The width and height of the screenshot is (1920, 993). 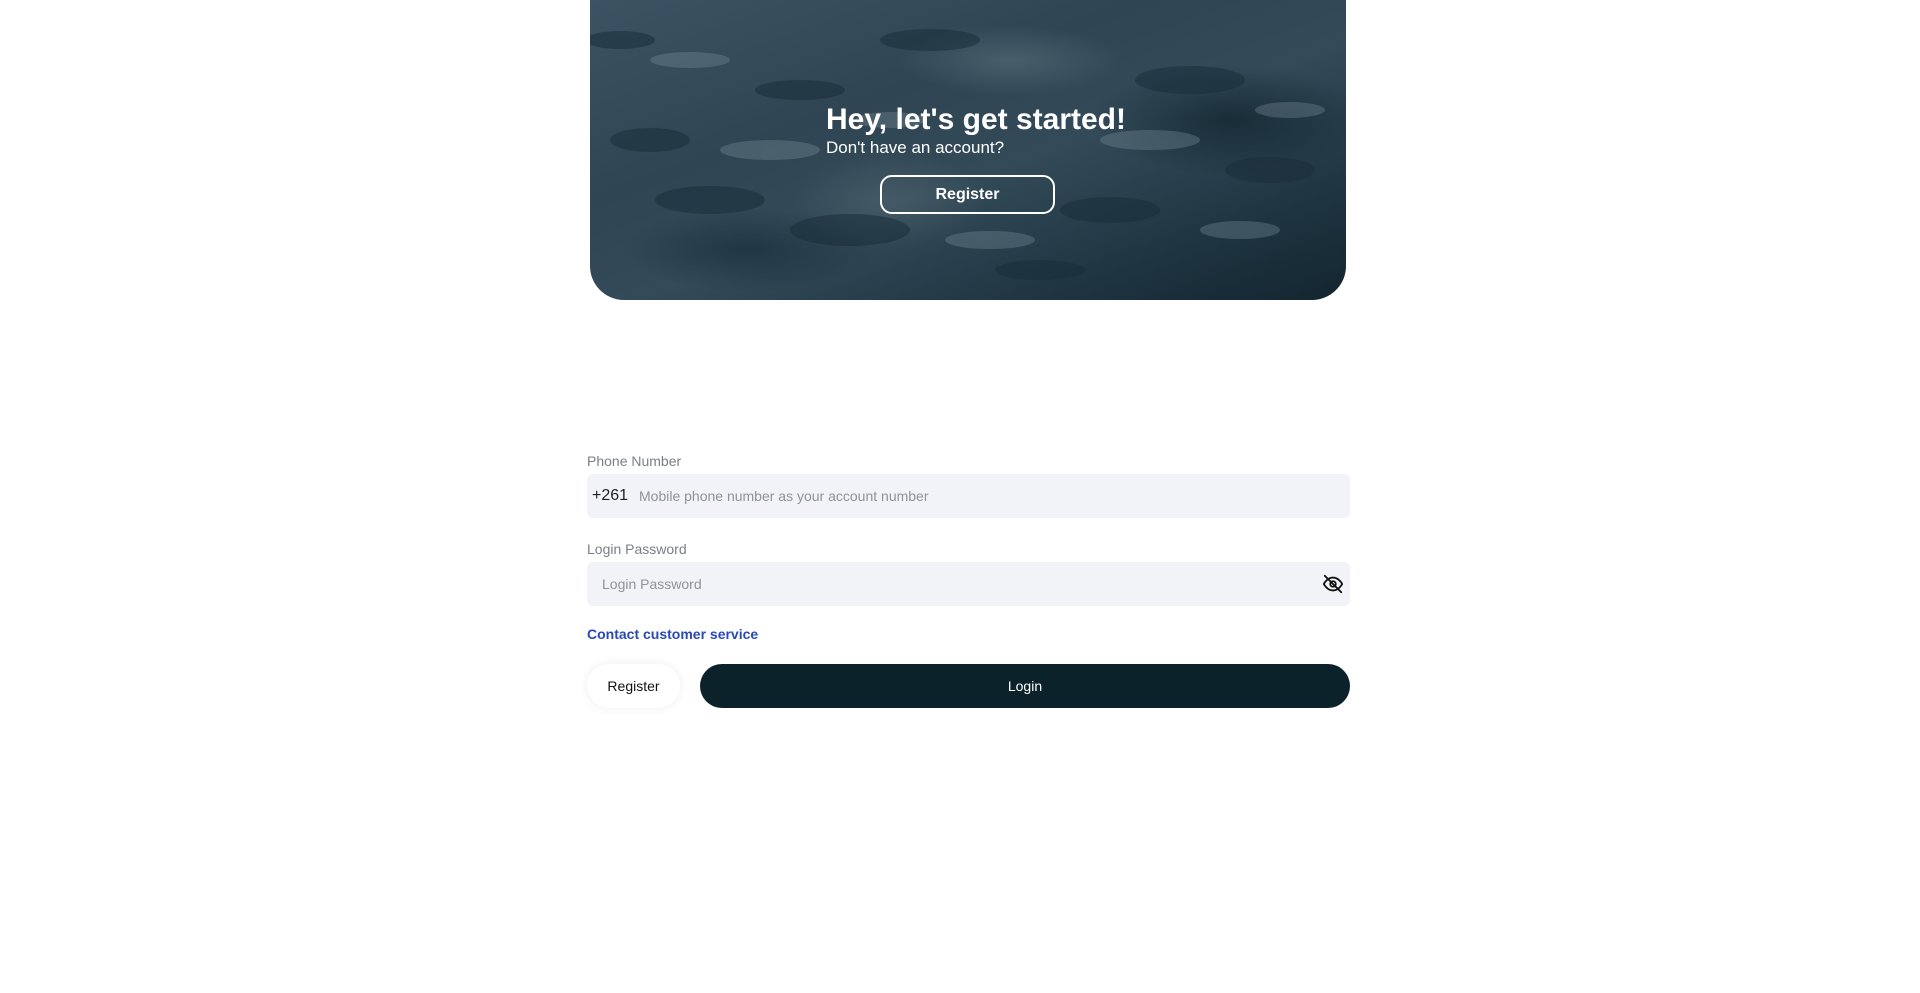 What do you see at coordinates (672, 634) in the screenshot?
I see `contact-customer-service-link: Contact customer service` at bounding box center [672, 634].